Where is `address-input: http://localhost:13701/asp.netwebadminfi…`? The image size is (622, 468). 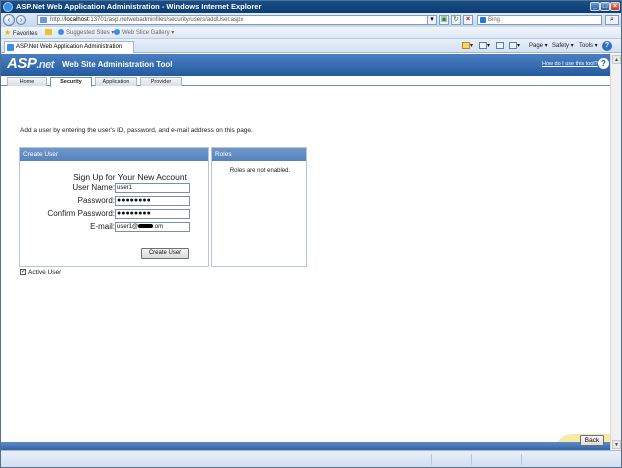
address-input: http://localhost:13701/asp.netwebadminfi… is located at coordinates (237, 20).